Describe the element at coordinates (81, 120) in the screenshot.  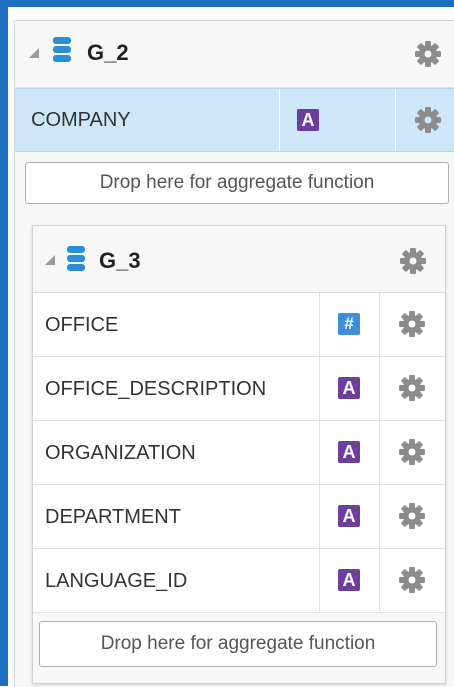
I see `field-name: COMPANY` at that location.